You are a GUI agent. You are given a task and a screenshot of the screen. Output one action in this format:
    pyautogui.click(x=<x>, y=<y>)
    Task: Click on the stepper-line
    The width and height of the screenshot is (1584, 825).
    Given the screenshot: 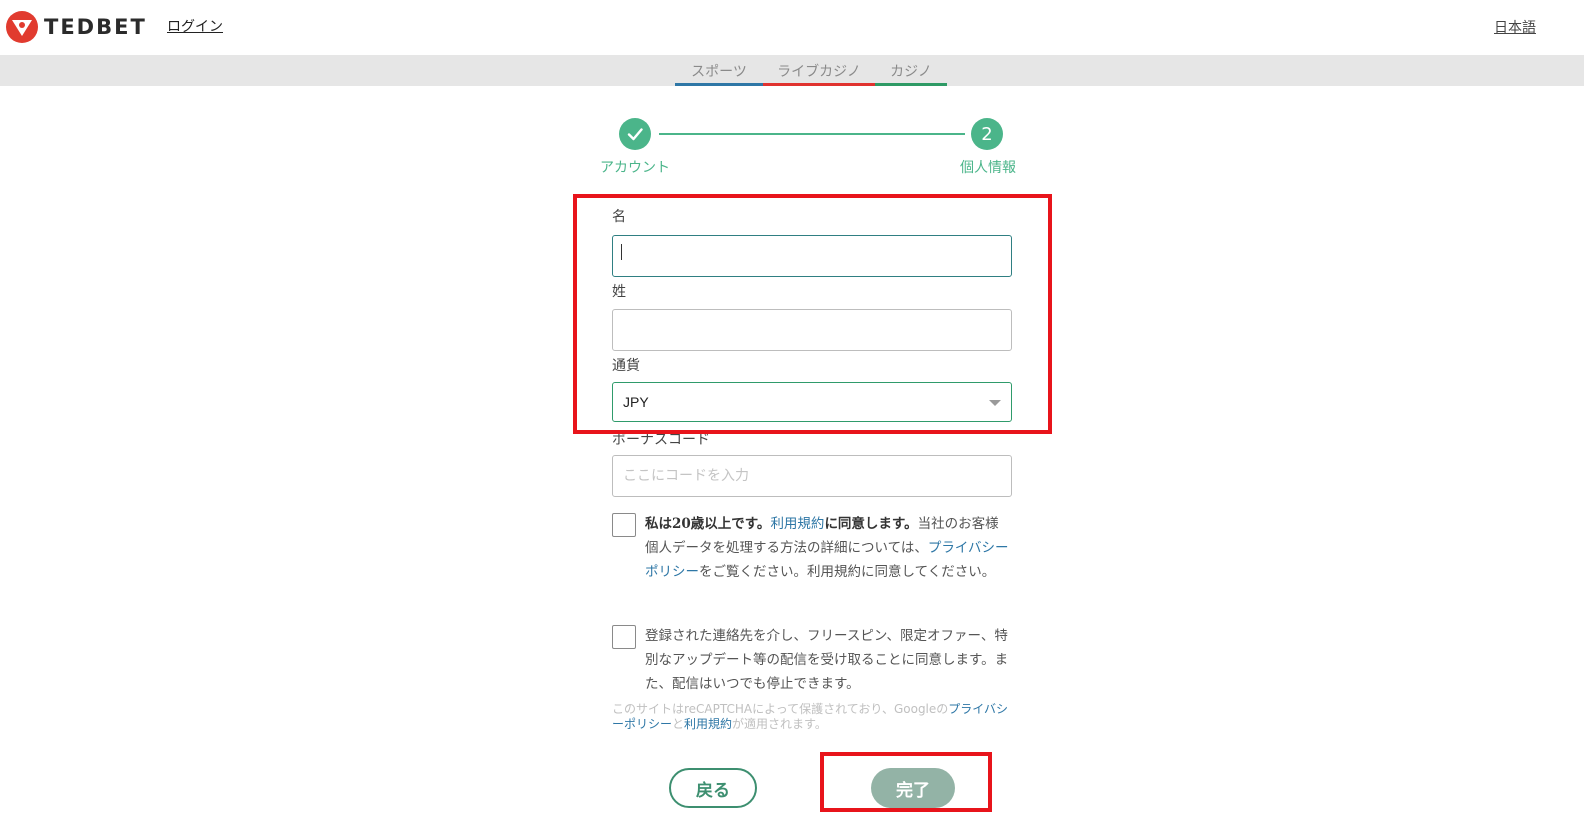 What is the action you would take?
    pyautogui.click(x=812, y=134)
    